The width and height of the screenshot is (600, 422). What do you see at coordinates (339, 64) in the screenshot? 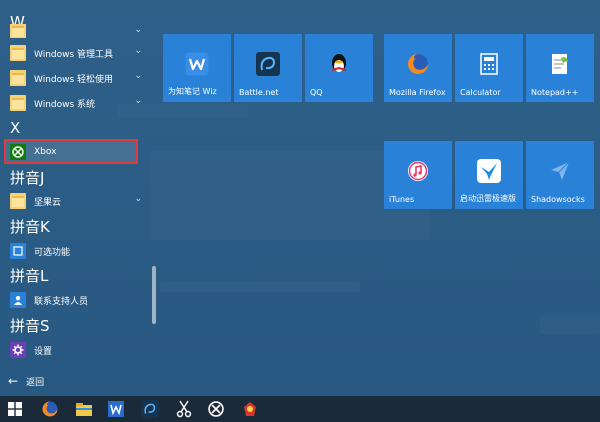
I see `qq-penguin-icon` at bounding box center [339, 64].